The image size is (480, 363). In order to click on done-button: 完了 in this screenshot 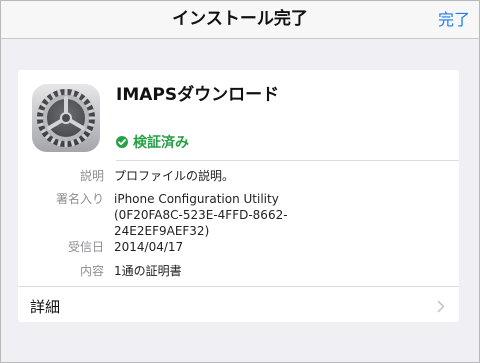, I will do `click(454, 19)`.